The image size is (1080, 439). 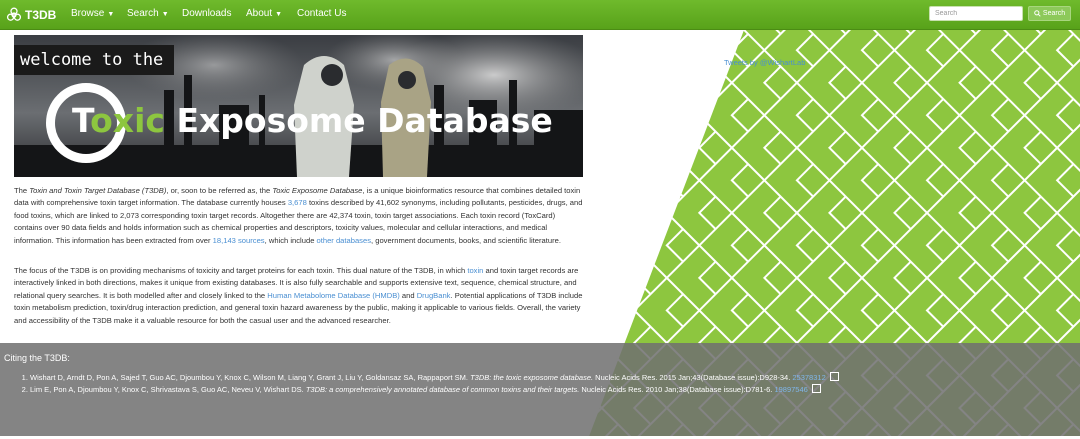 I want to click on banner-title: Toxic Exposome Database, so click(x=312, y=120).